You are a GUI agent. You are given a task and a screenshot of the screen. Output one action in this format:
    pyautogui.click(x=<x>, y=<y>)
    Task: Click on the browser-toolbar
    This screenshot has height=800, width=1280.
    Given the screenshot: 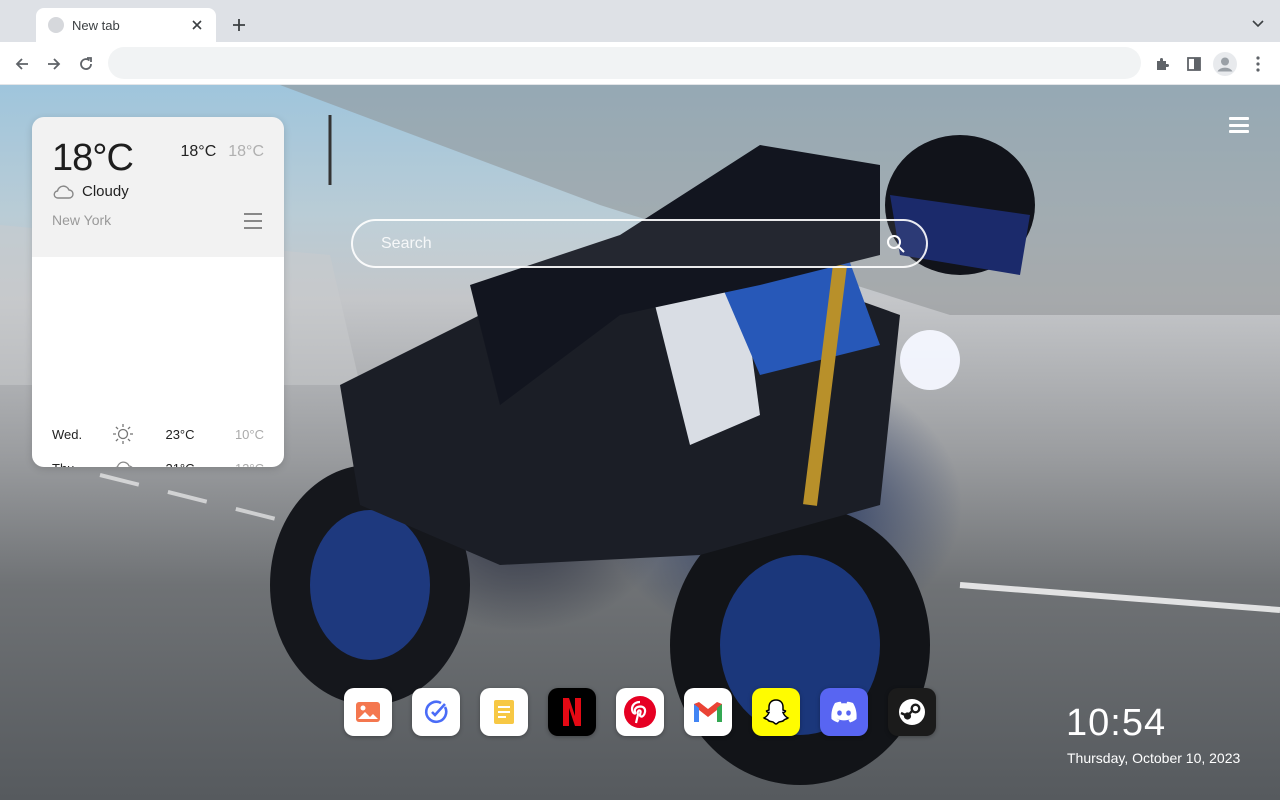 What is the action you would take?
    pyautogui.click(x=640, y=63)
    